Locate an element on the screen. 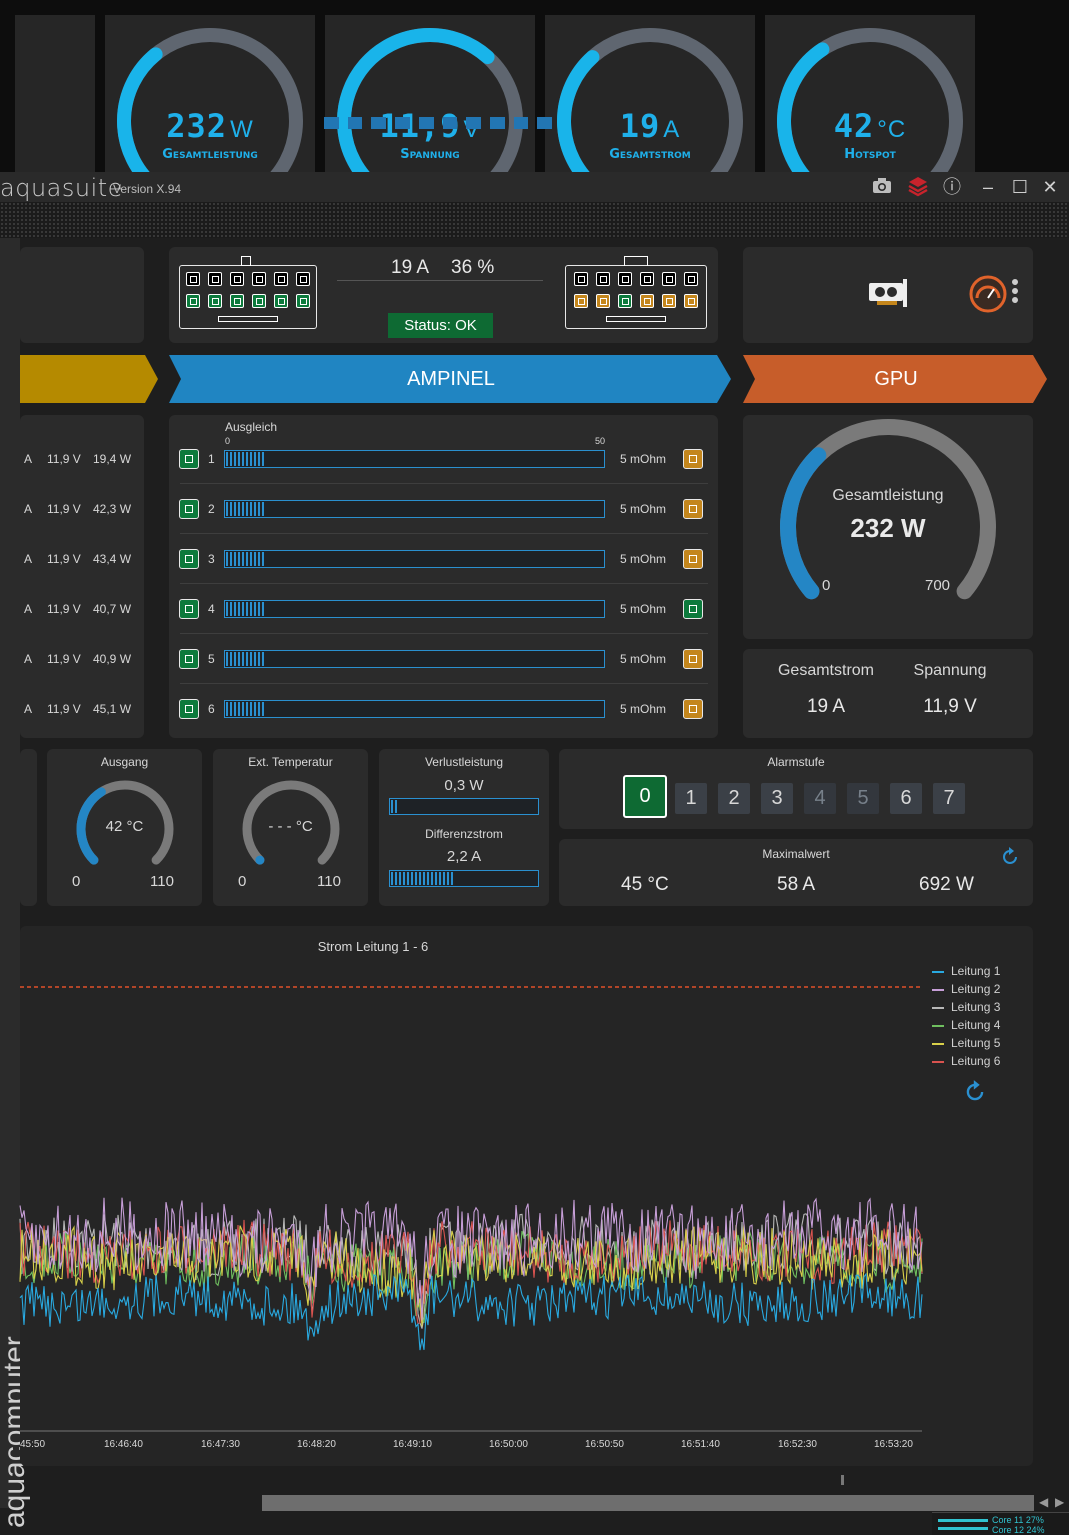 Image resolution: width=1069 pixels, height=1535 pixels. left-banner is located at coordinates (89, 379).